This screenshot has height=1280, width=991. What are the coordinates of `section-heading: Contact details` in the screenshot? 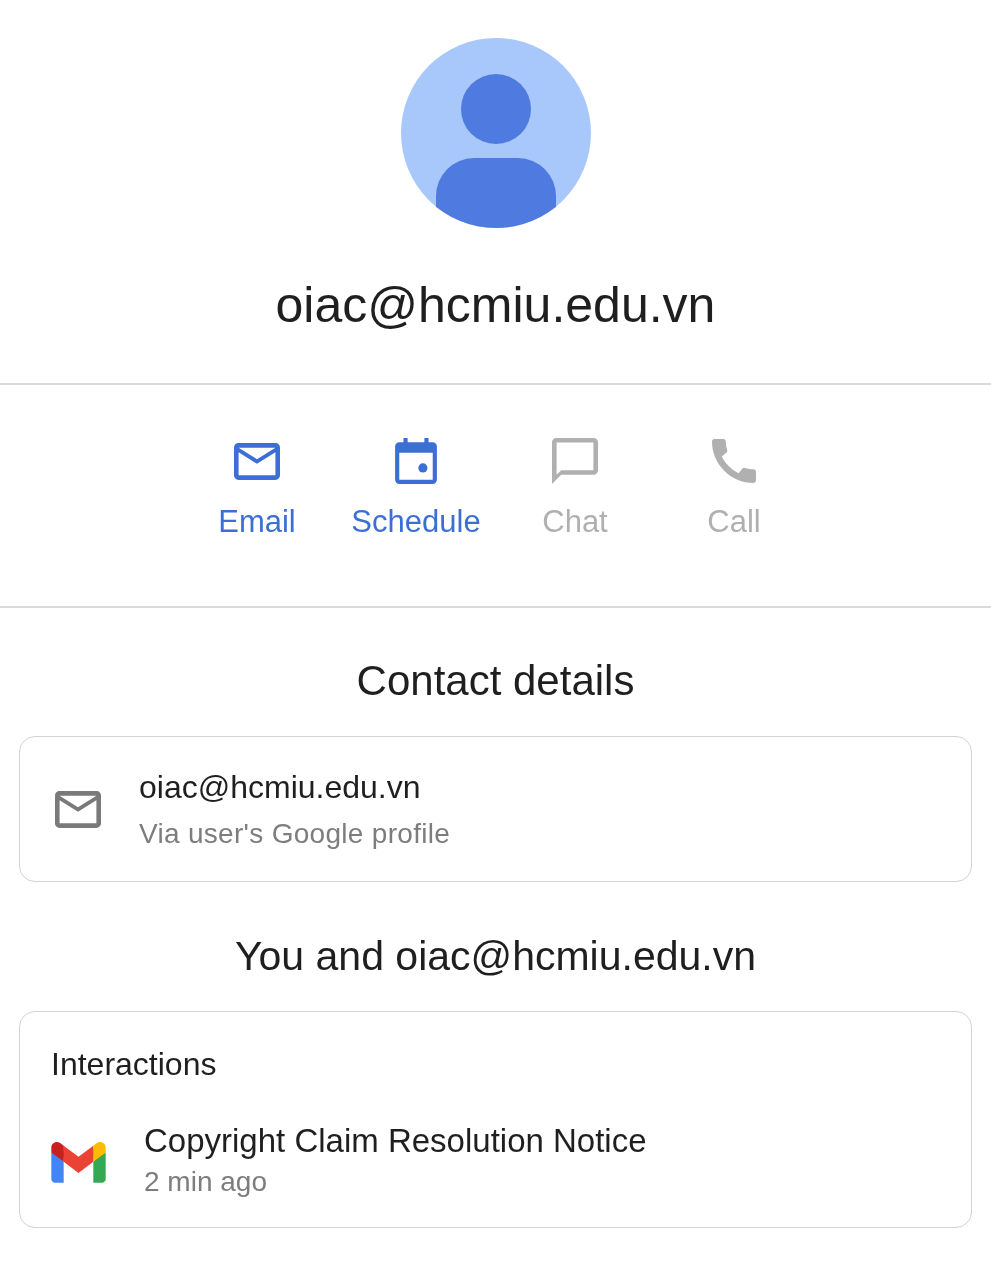 It's located at (495, 681).